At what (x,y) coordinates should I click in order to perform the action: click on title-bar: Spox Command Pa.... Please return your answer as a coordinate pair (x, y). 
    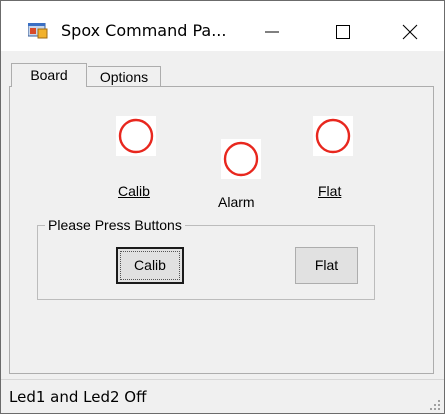
    Looking at the image, I should click on (222, 26).